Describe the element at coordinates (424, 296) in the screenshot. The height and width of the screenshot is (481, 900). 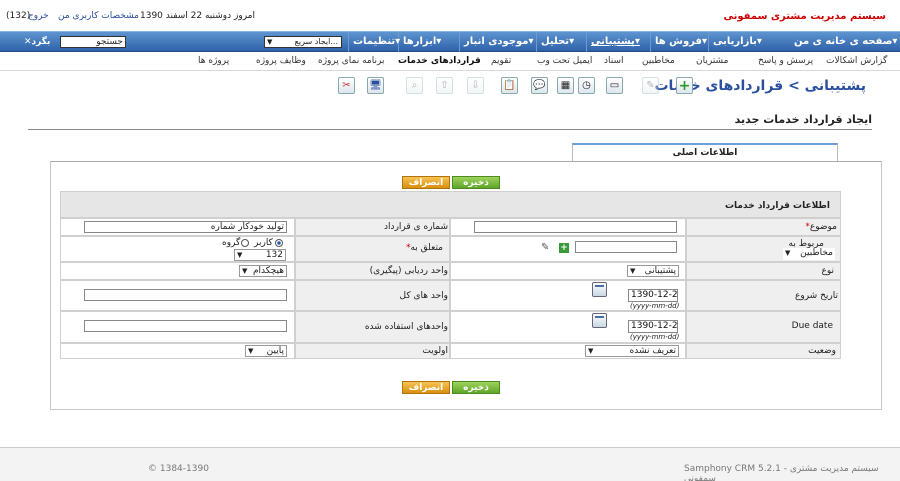
I see `total-units-label: واحد های کل` at that location.